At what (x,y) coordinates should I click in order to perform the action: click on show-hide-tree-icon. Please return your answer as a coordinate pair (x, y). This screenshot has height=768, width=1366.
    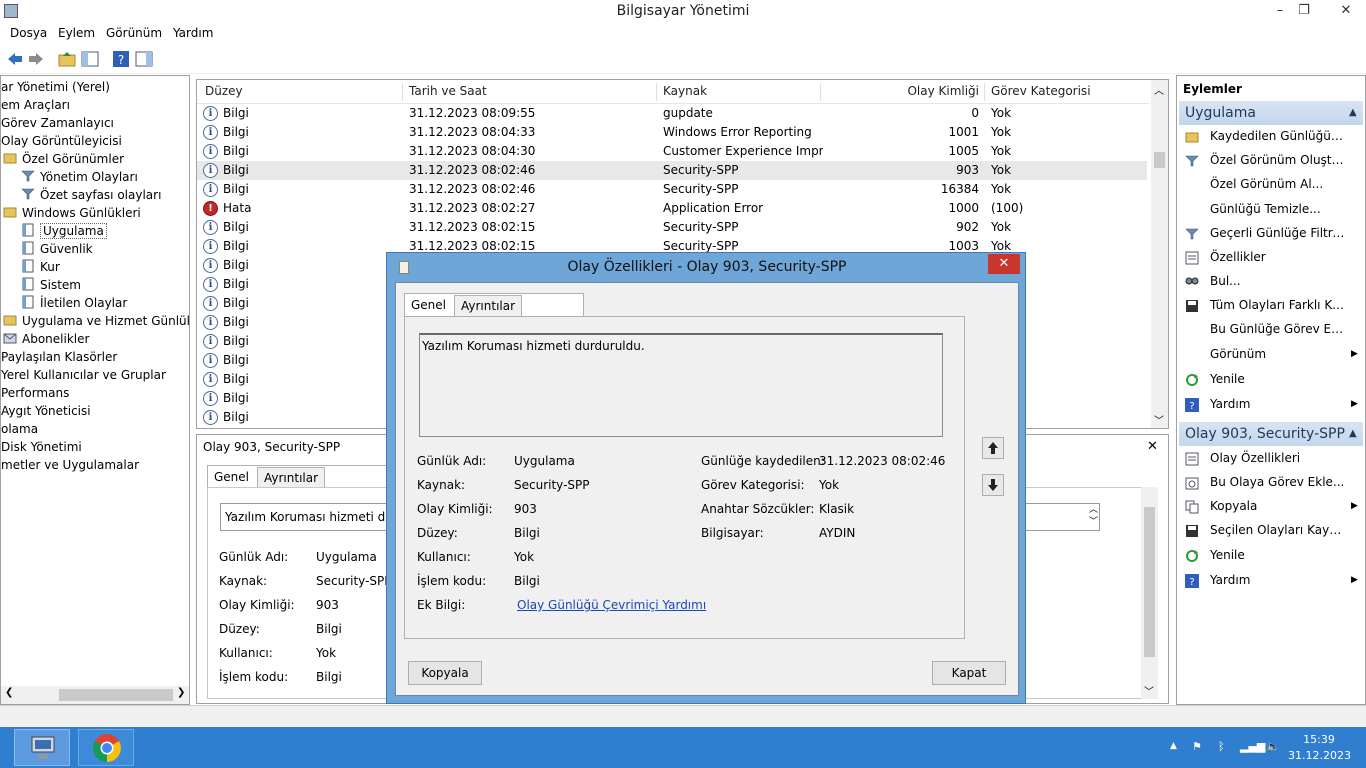
    Looking at the image, I should click on (90, 59).